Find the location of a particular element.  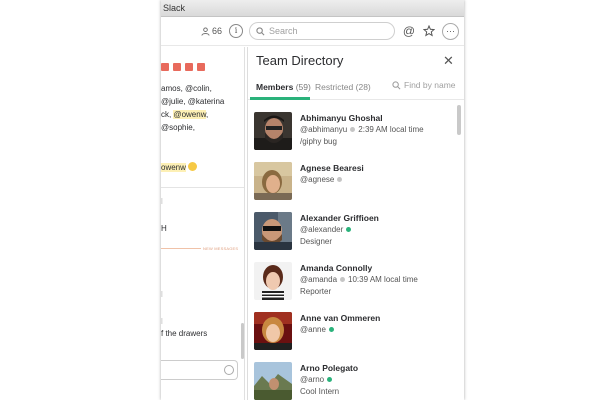

channel-header: 66 i @ ··· is located at coordinates (312, 32).